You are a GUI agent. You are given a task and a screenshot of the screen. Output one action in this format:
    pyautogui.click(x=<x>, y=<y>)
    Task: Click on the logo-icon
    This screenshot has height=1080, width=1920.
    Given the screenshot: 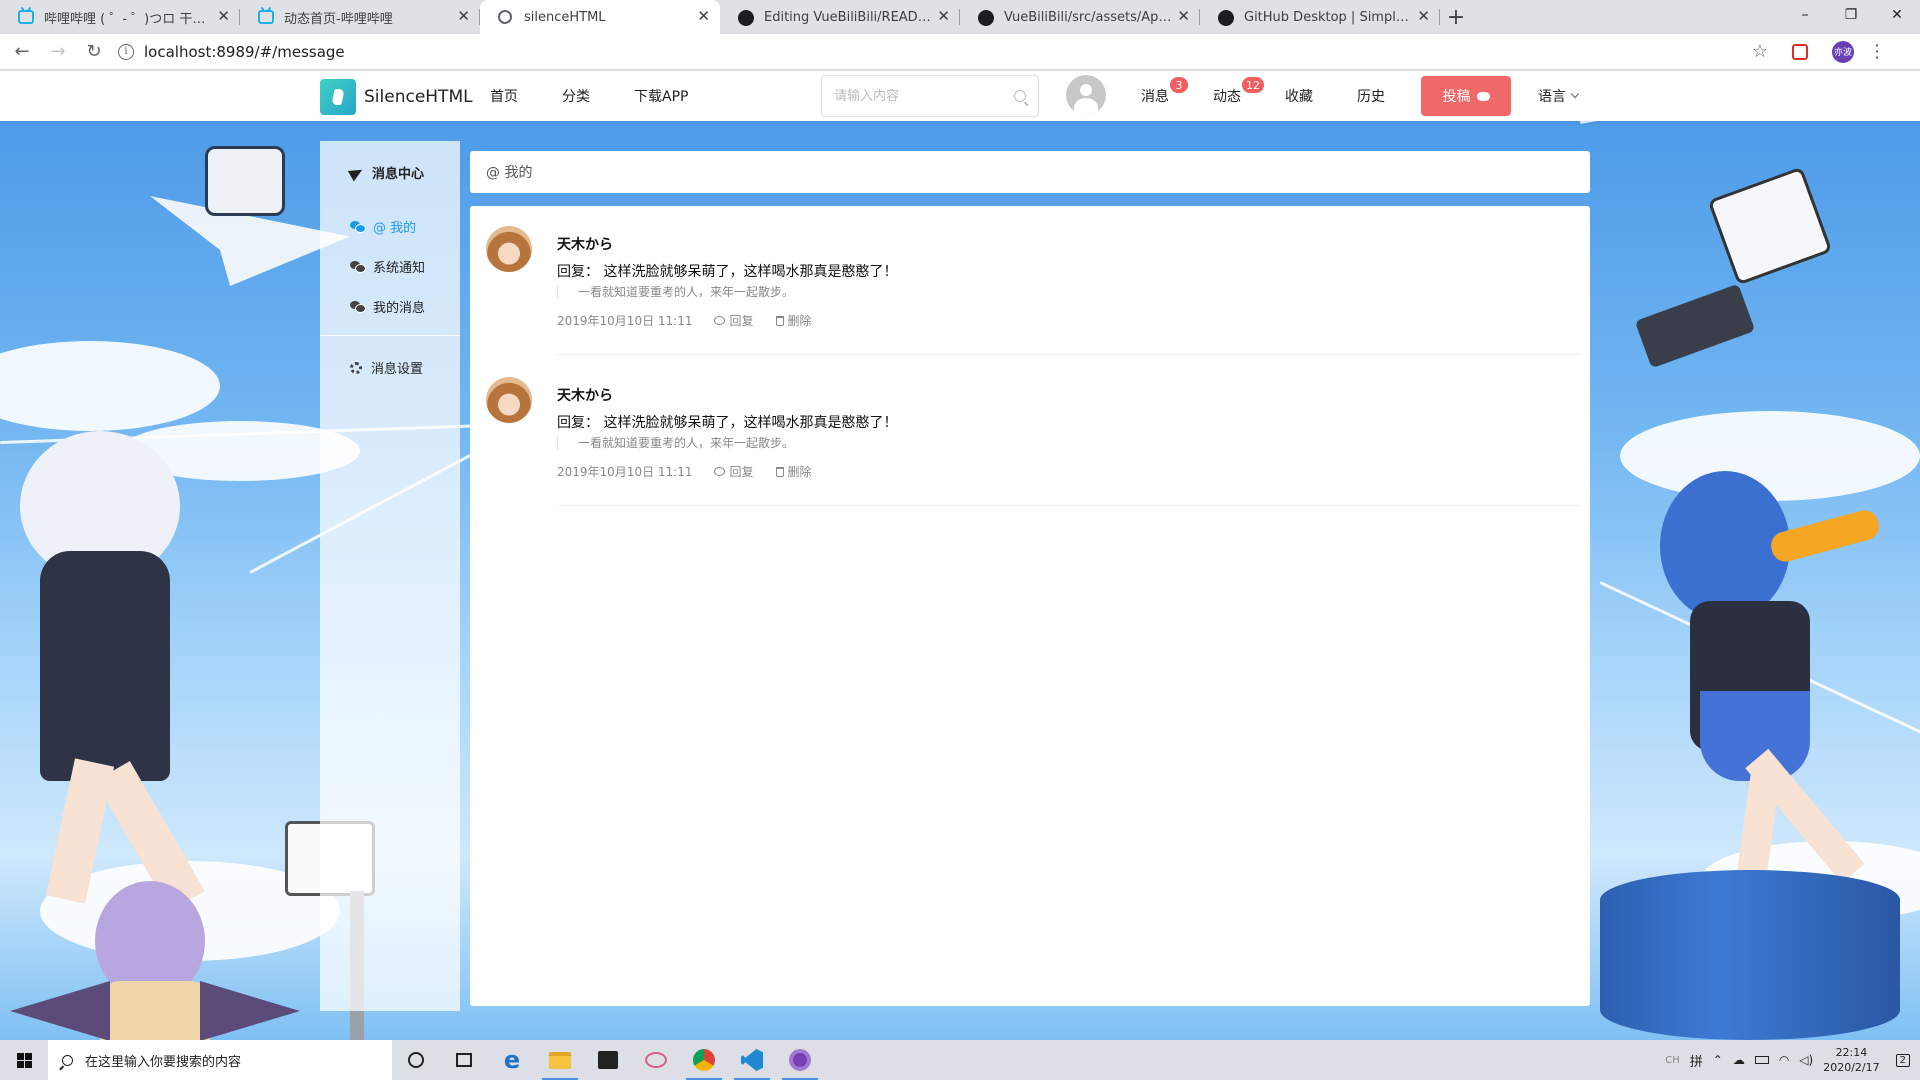 What is the action you would take?
    pyautogui.click(x=338, y=97)
    